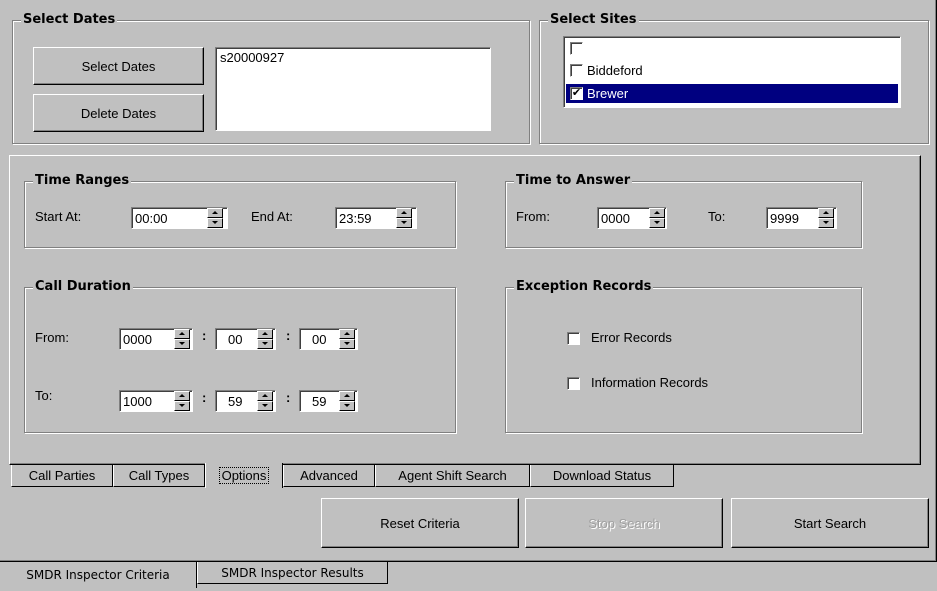 The height and width of the screenshot is (591, 937). Describe the element at coordinates (533, 216) in the screenshot. I see `tta-from-label: From:` at that location.